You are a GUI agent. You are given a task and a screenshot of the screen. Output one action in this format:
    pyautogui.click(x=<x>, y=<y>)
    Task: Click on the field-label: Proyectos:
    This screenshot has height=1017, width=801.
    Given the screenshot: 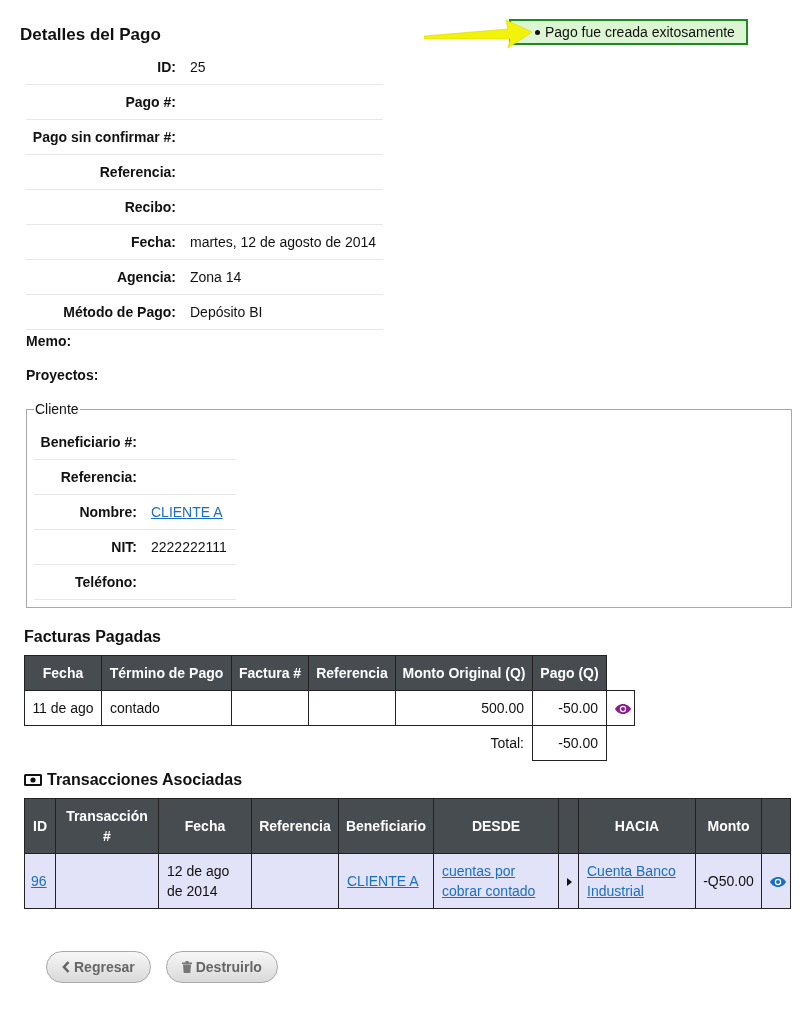 What is the action you would take?
    pyautogui.click(x=62, y=375)
    